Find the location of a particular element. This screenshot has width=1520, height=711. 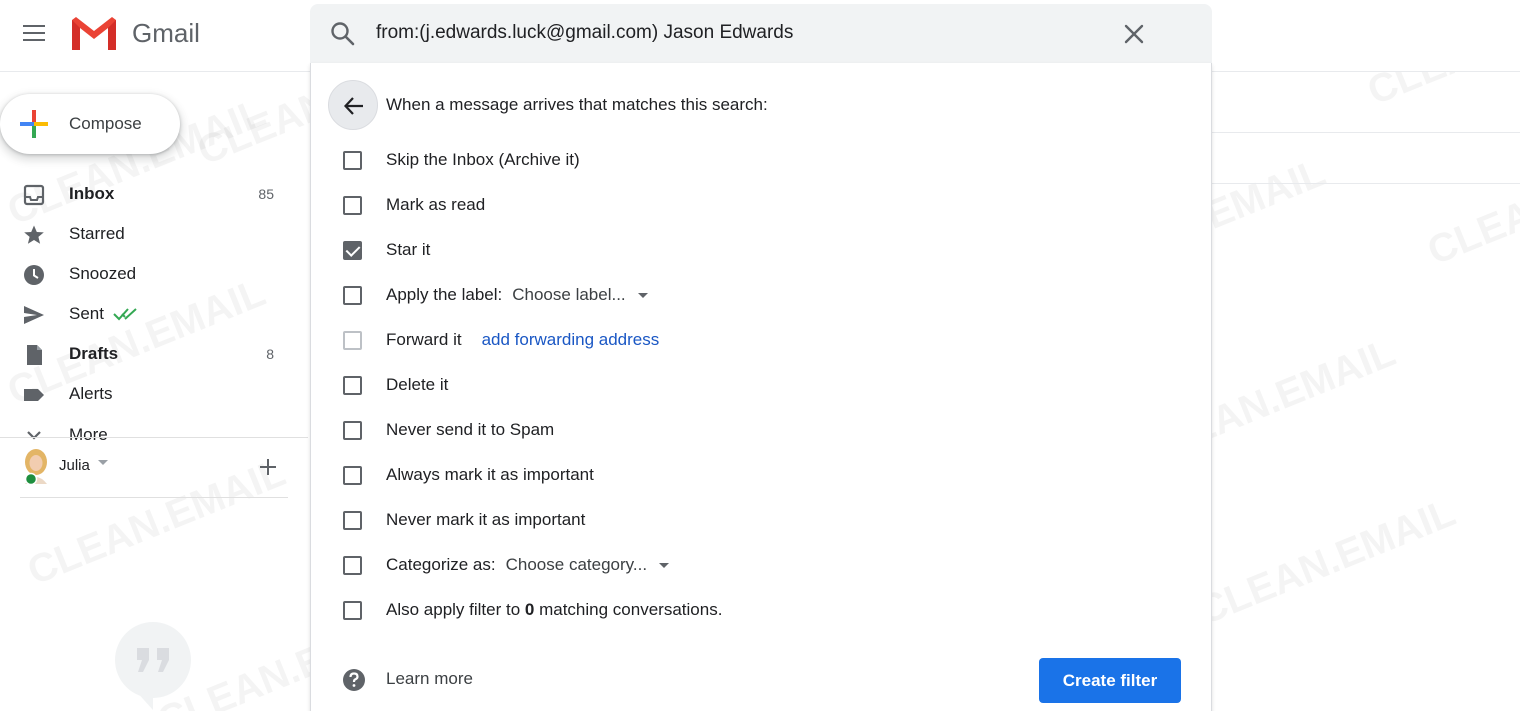

apply-to-matching-checkbox is located at coordinates (352, 610).